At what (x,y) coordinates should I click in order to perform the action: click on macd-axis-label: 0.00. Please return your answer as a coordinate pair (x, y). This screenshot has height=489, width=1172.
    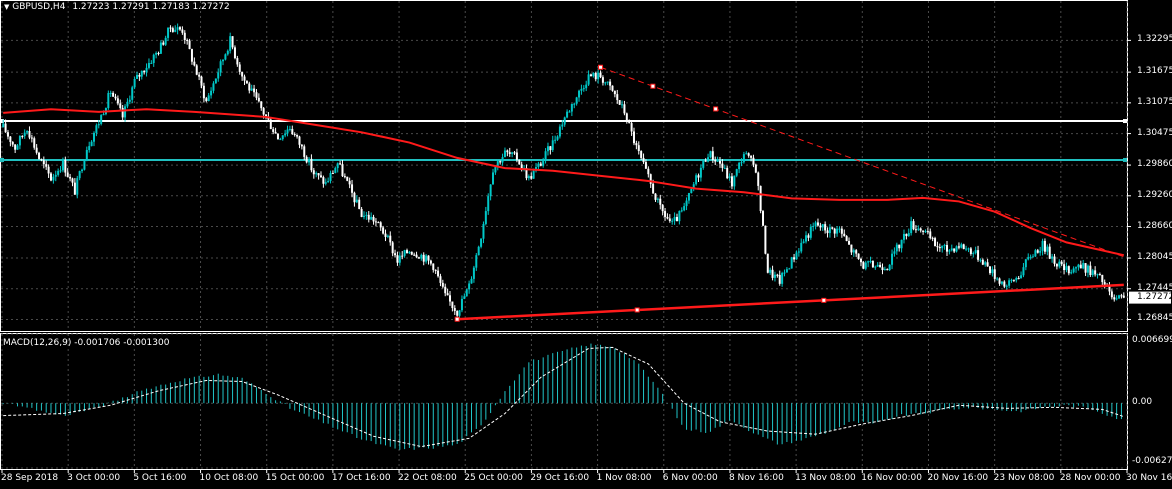
    Looking at the image, I should click on (1142, 402).